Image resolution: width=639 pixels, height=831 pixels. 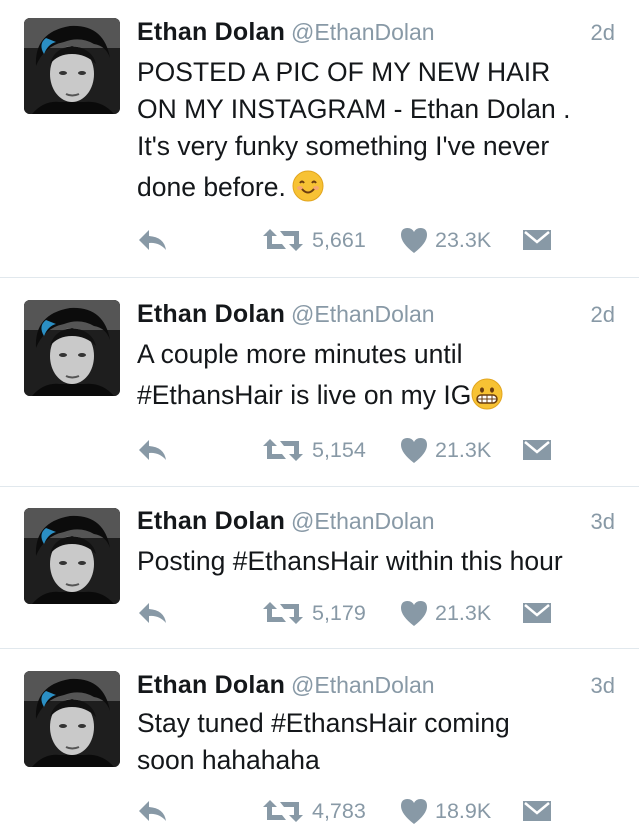 I want to click on tweet-actions: 4,783 18.9K, so click(x=372, y=811).